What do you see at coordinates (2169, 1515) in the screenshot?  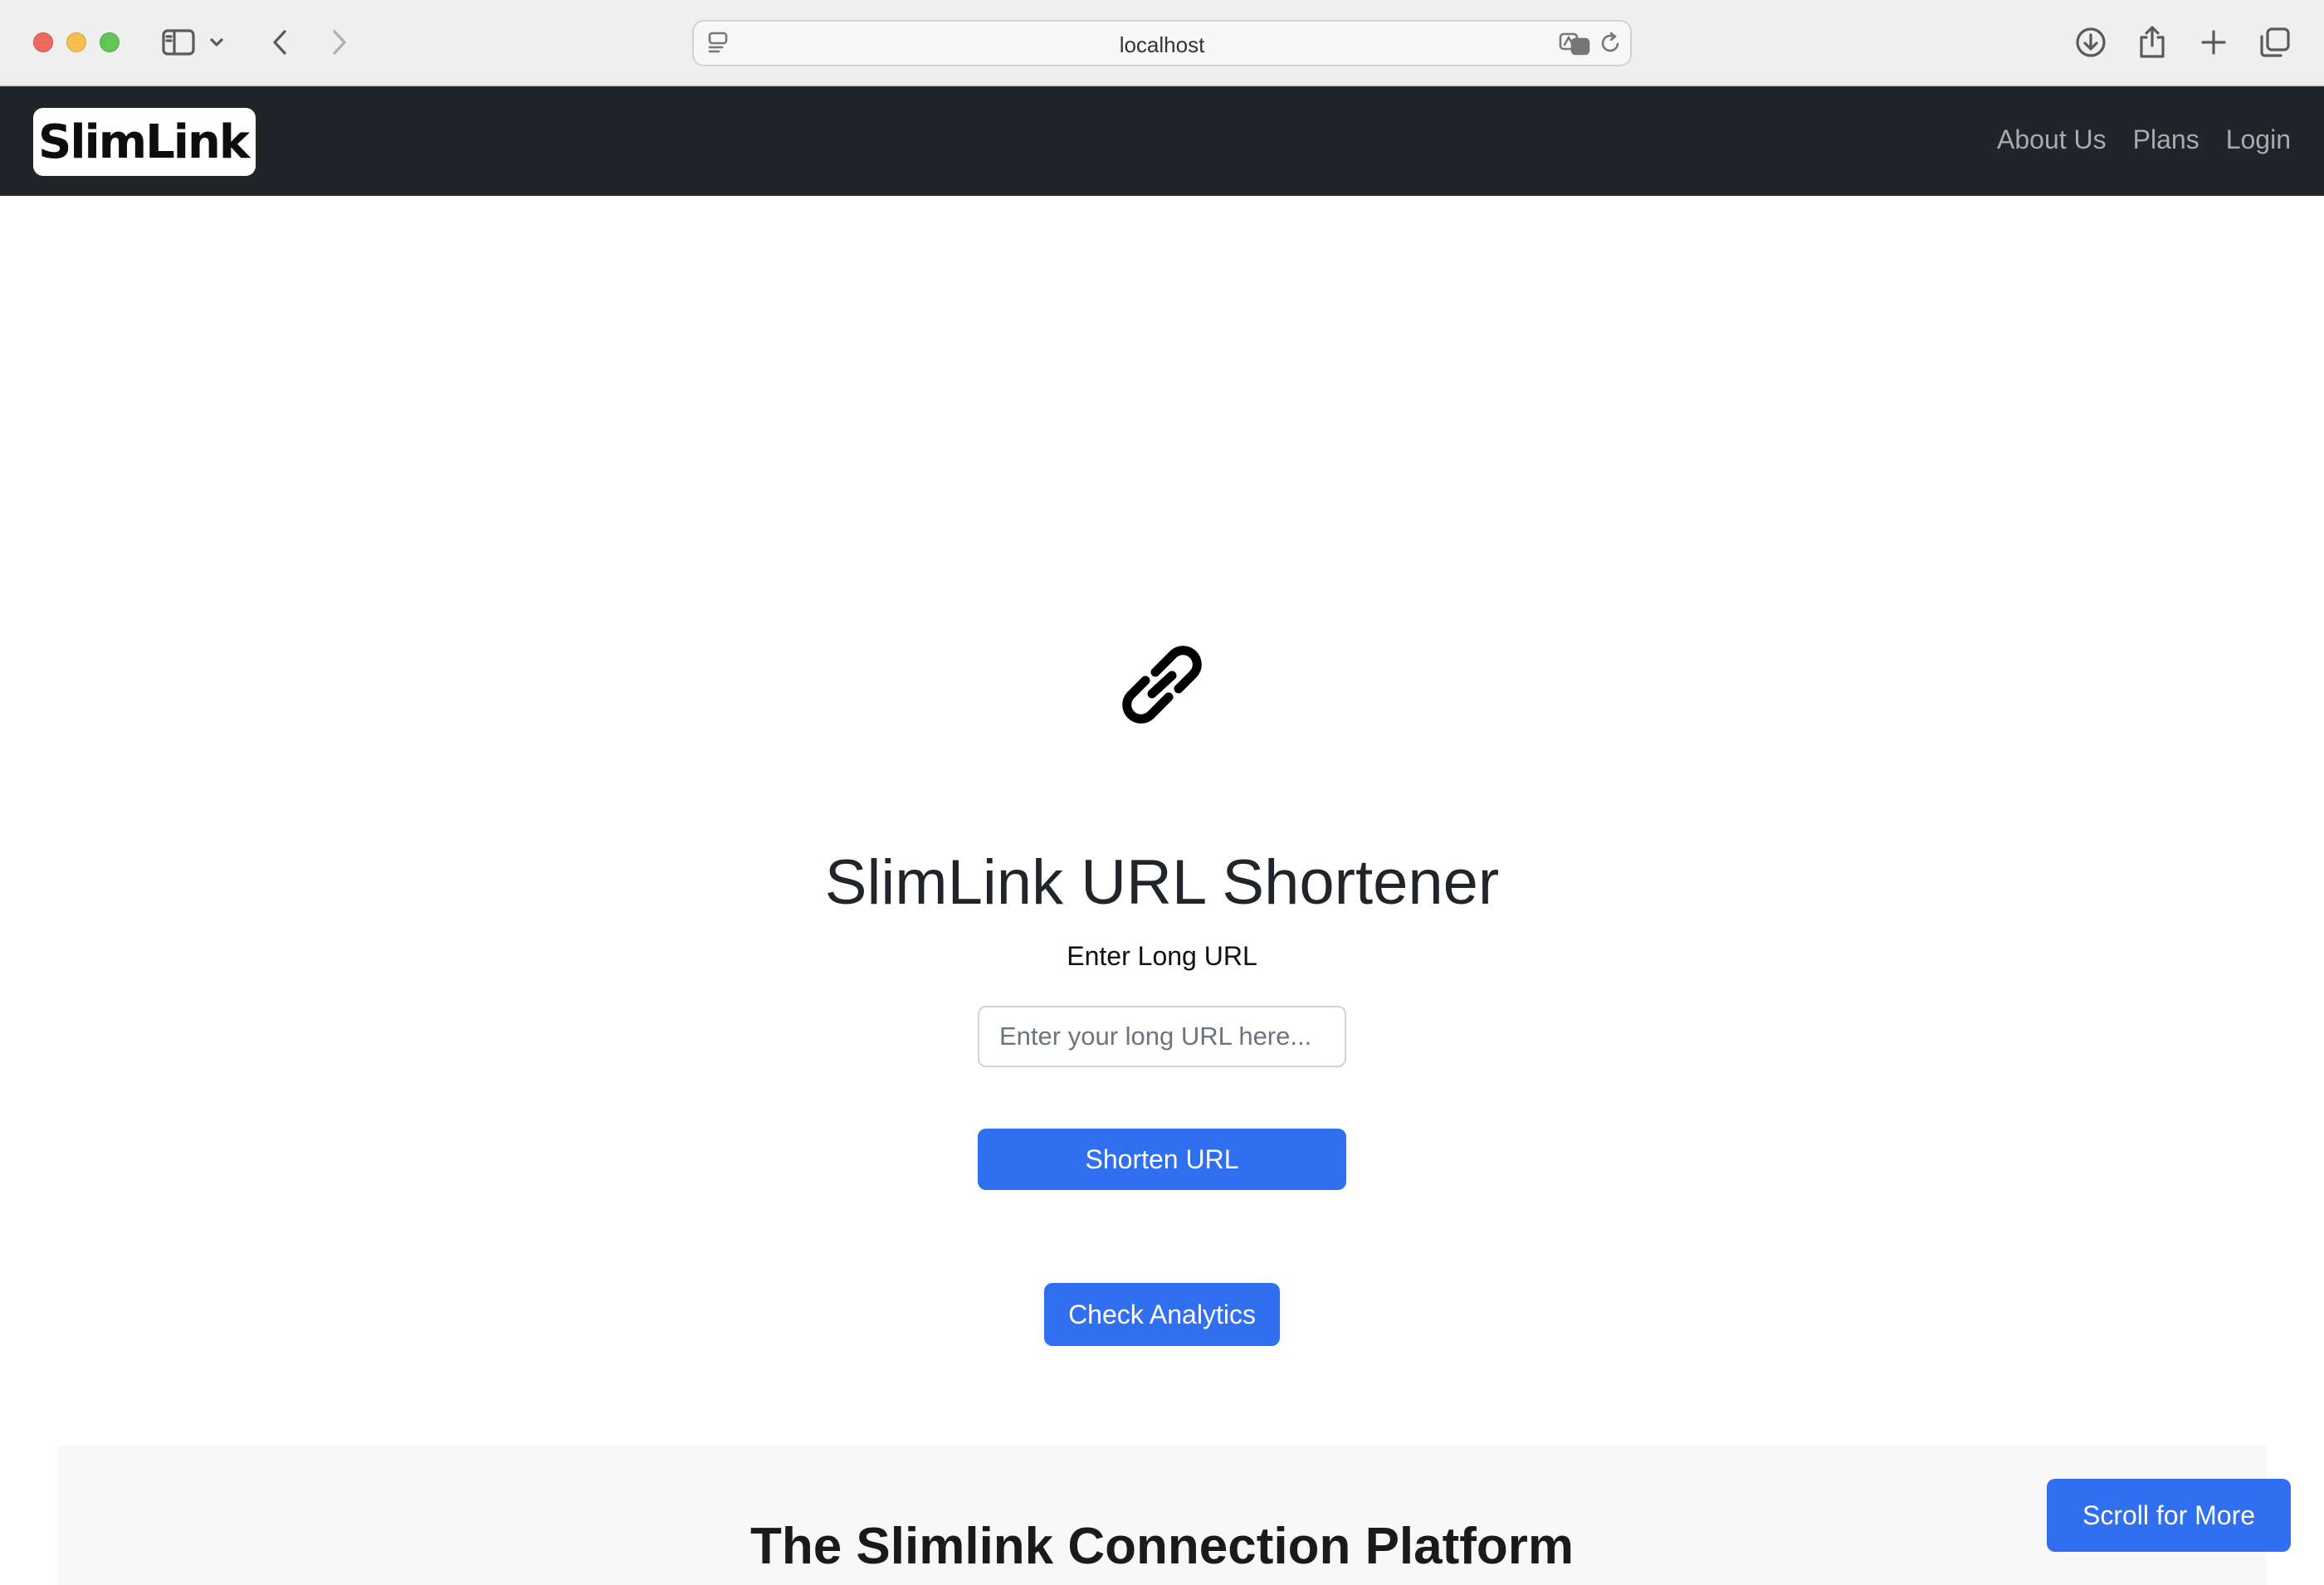 I see `scroll-for-more-button: Scroll for More` at bounding box center [2169, 1515].